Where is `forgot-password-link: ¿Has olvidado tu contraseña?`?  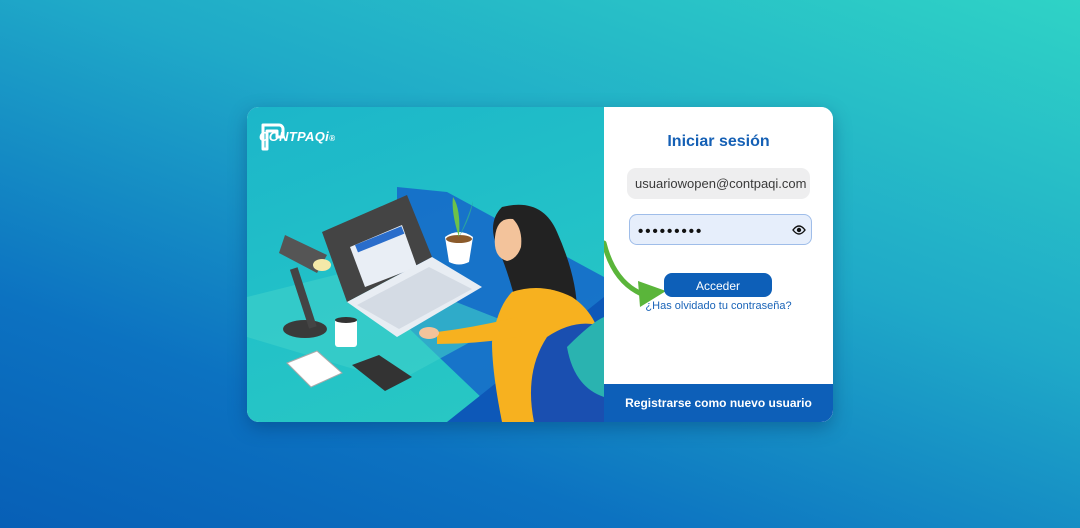 forgot-password-link: ¿Has olvidado tu contraseña? is located at coordinates (718, 306).